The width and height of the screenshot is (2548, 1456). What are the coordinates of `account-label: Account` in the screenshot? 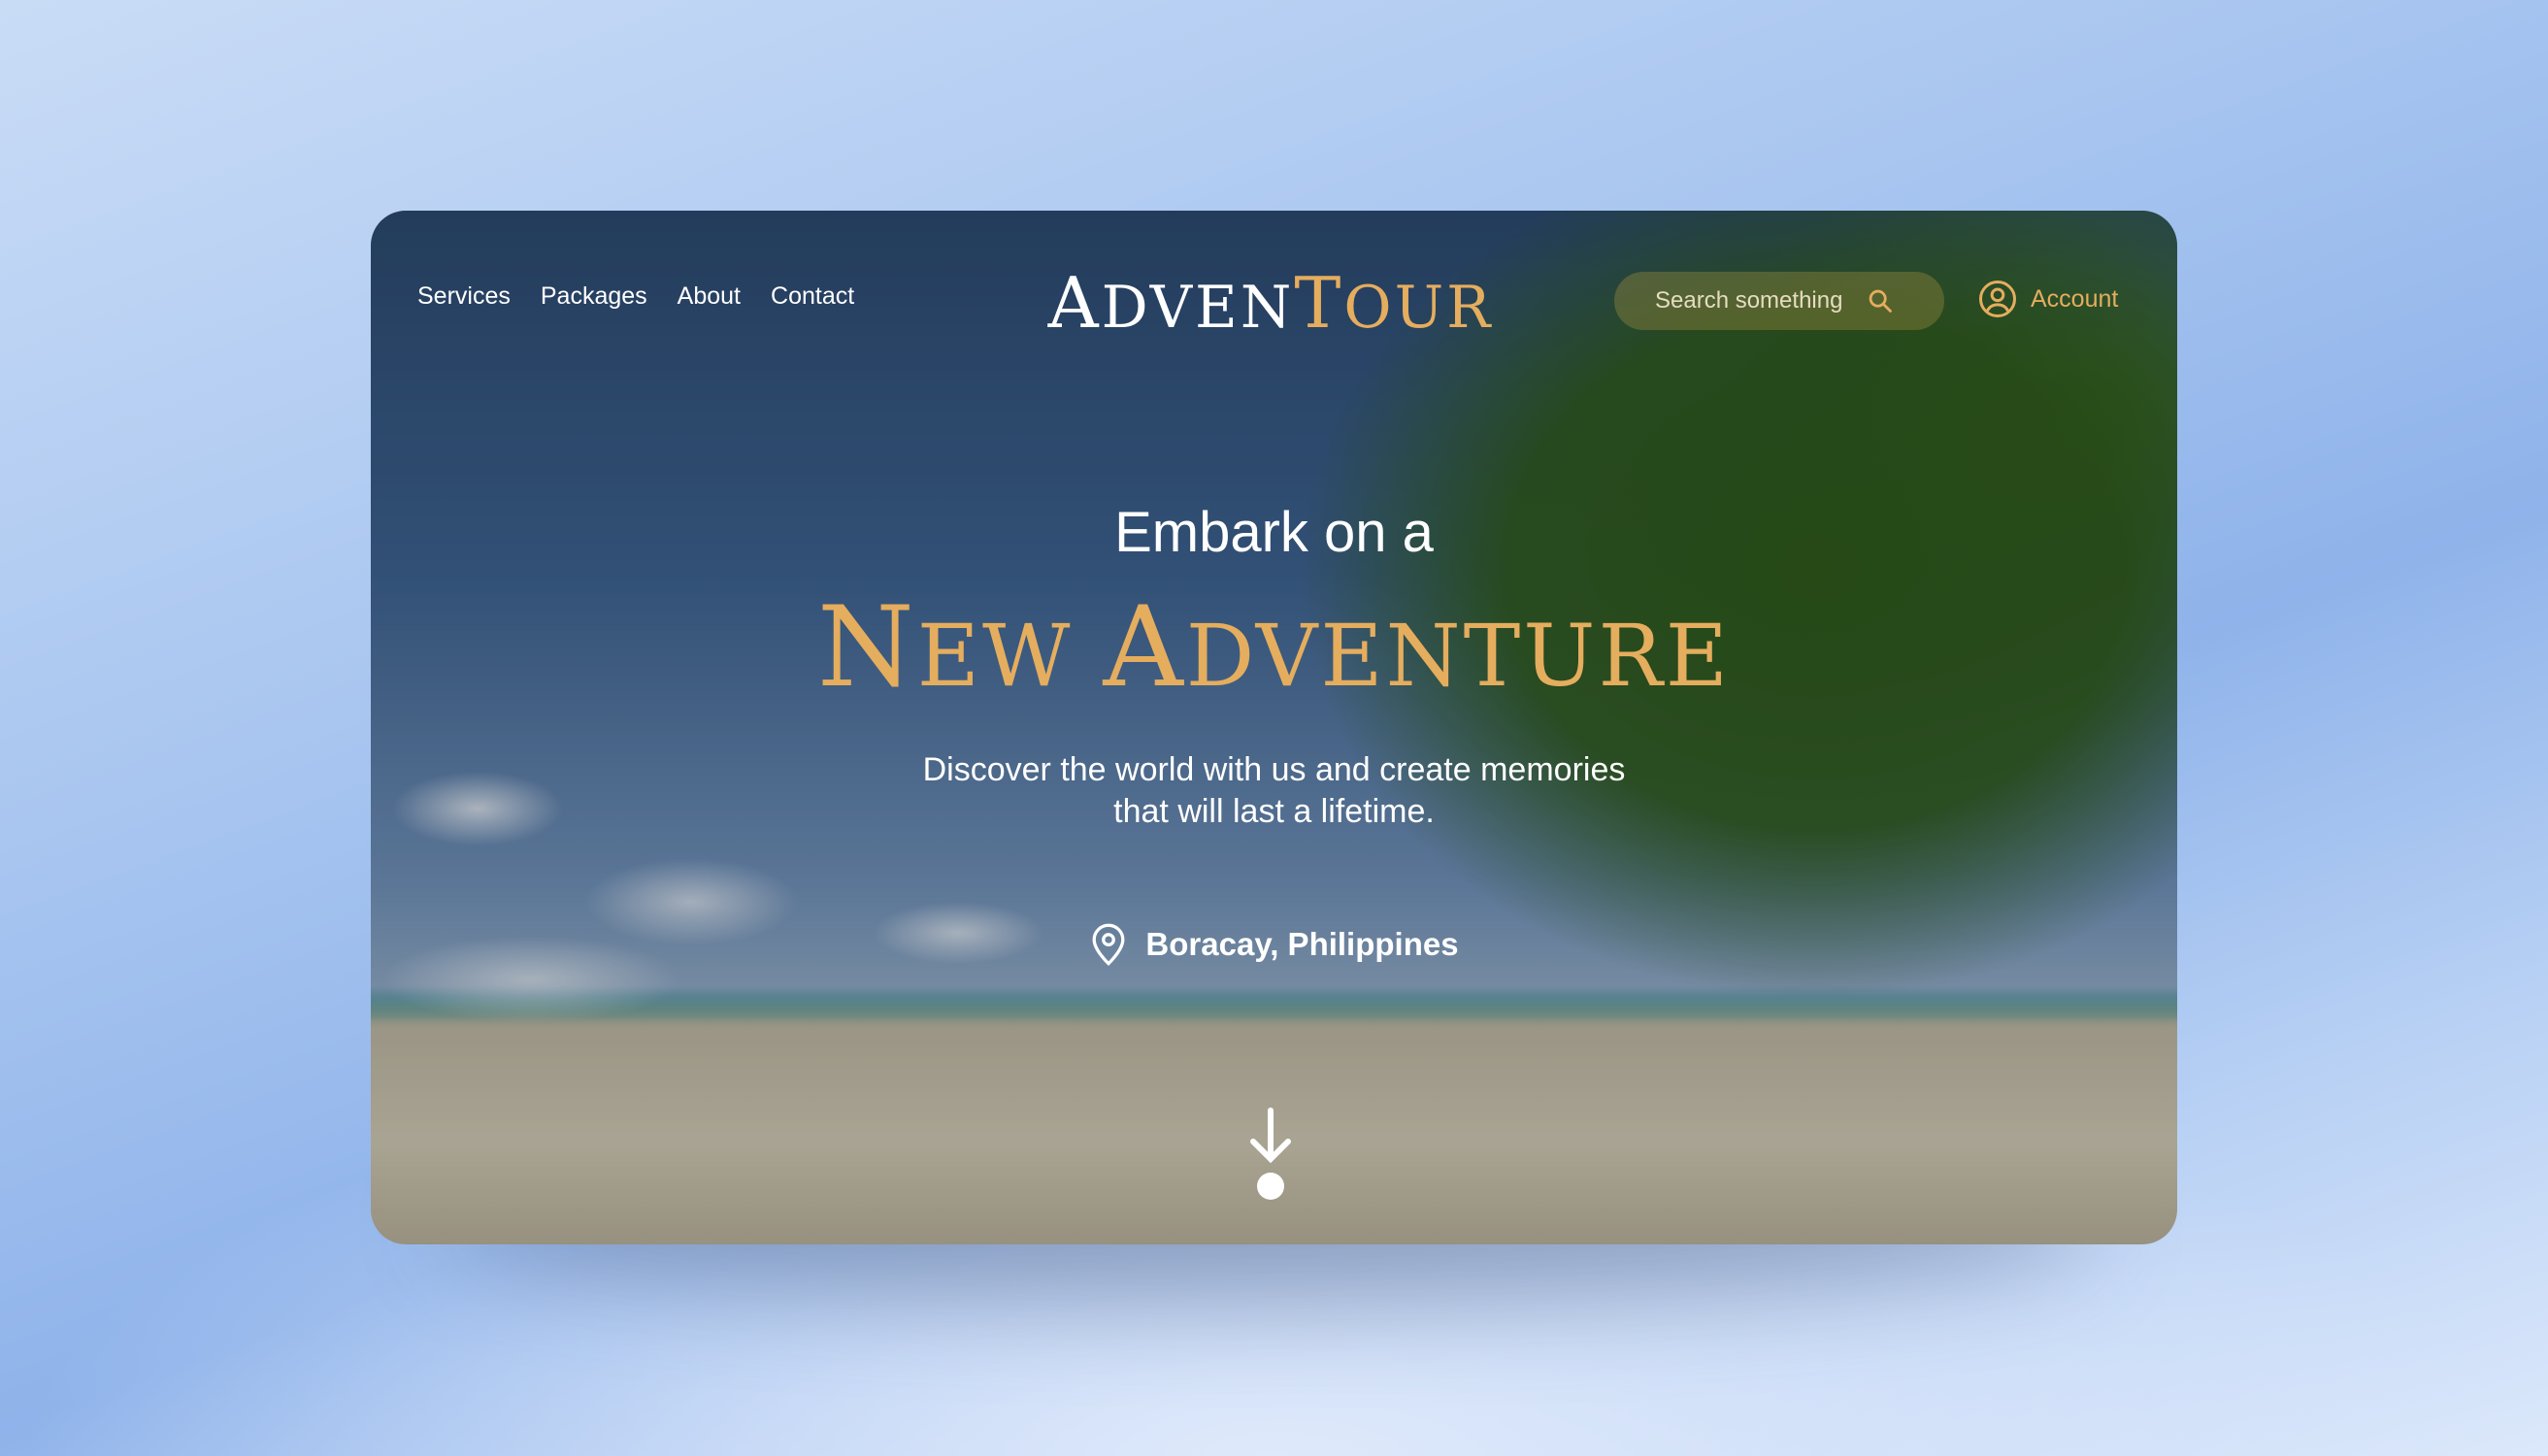 It's located at (2075, 298).